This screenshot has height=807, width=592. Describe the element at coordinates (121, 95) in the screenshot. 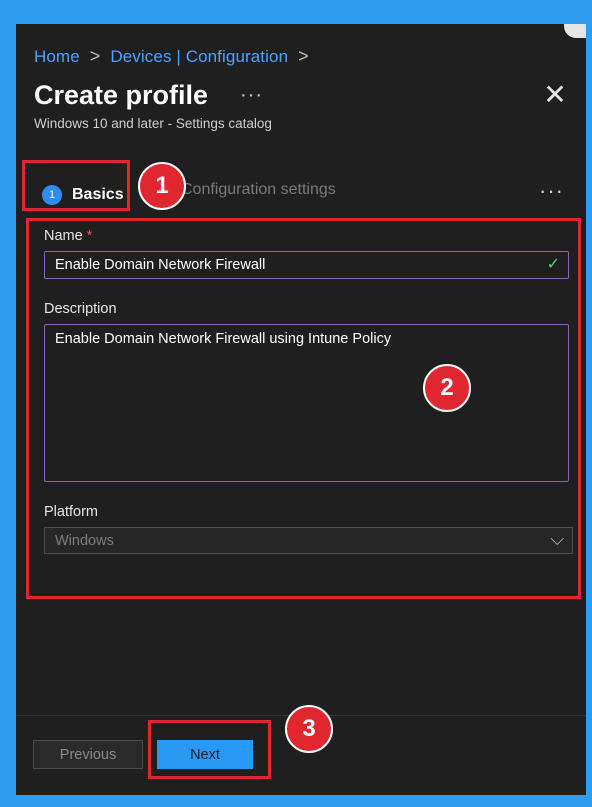

I see `page-title: Create profile` at that location.